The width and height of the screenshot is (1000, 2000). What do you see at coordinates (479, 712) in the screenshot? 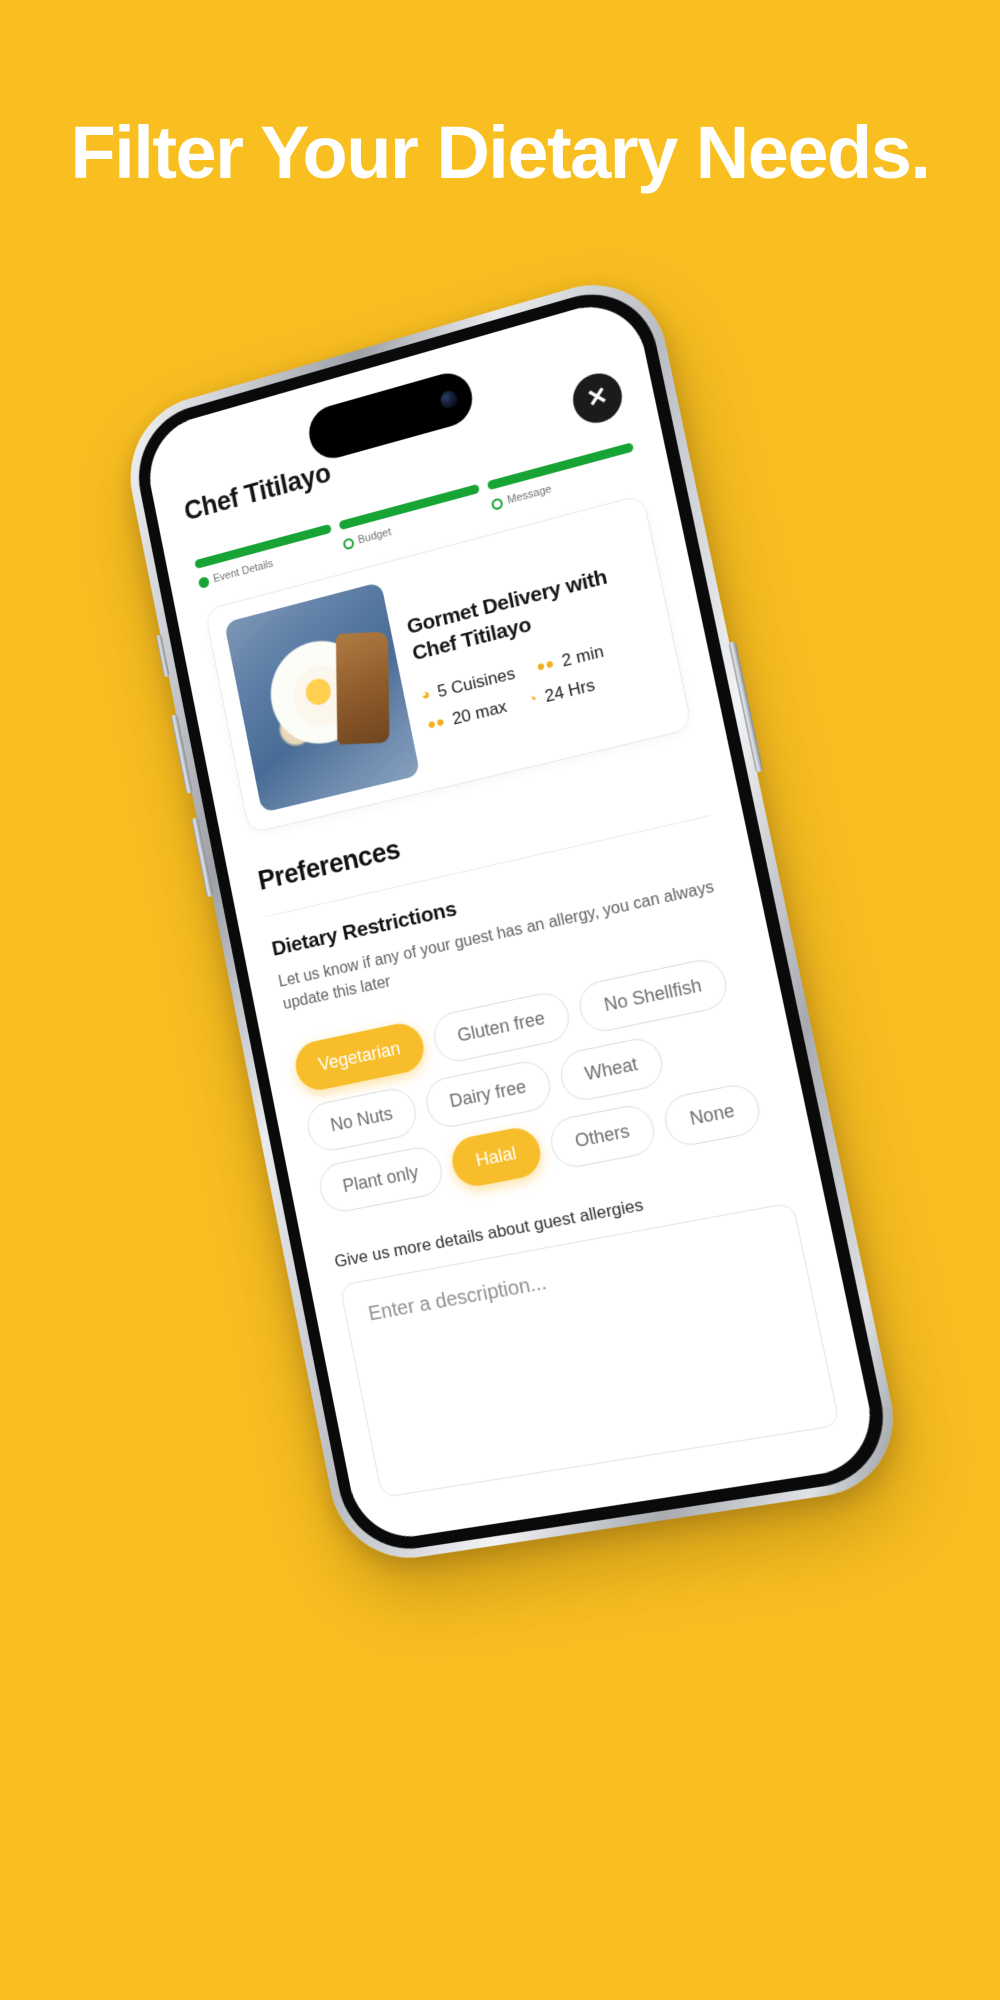
I see `meta-label: 20 max` at bounding box center [479, 712].